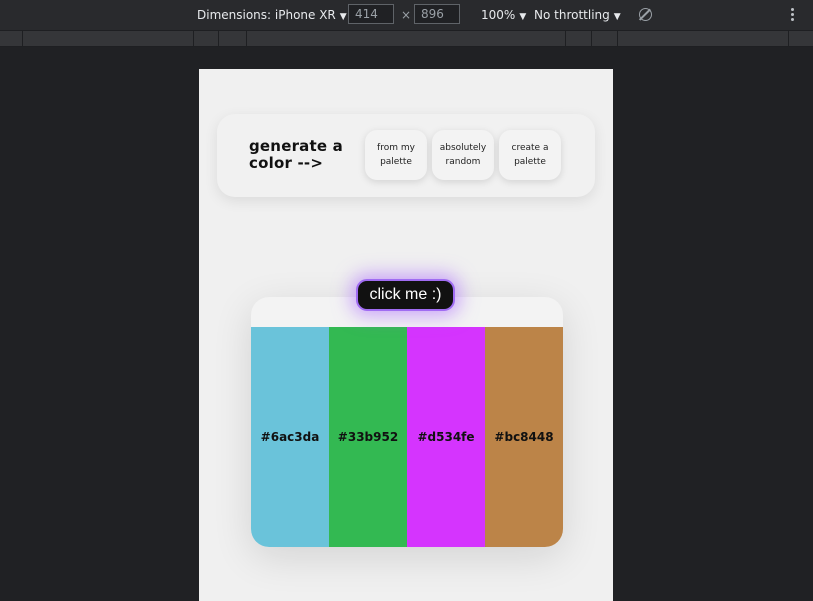 This screenshot has height=601, width=813. What do you see at coordinates (371, 14) in the screenshot?
I see `width-input: 414` at bounding box center [371, 14].